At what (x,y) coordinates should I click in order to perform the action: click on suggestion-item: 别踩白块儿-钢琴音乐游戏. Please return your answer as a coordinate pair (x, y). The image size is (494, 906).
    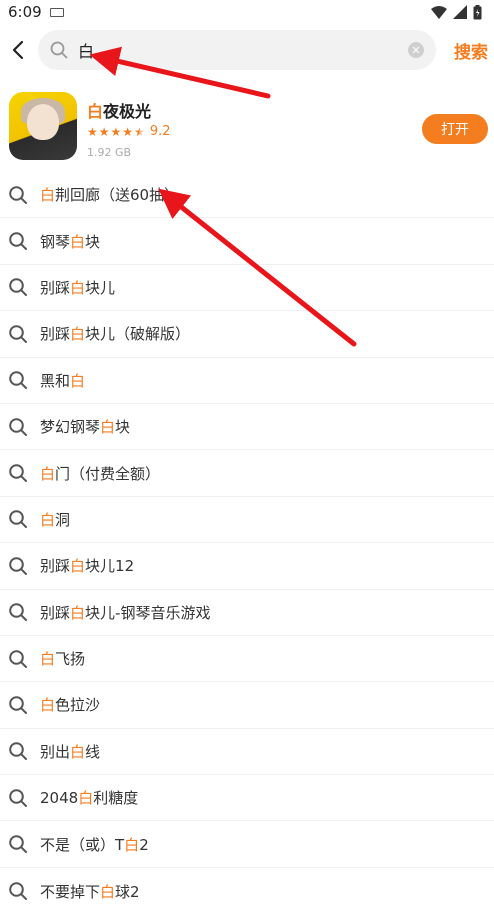
    Looking at the image, I should click on (247, 613).